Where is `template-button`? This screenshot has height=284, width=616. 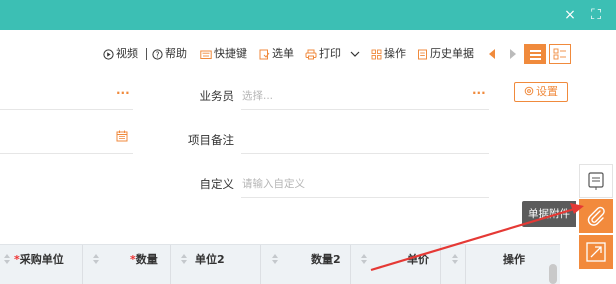
template-button is located at coordinates (596, 181).